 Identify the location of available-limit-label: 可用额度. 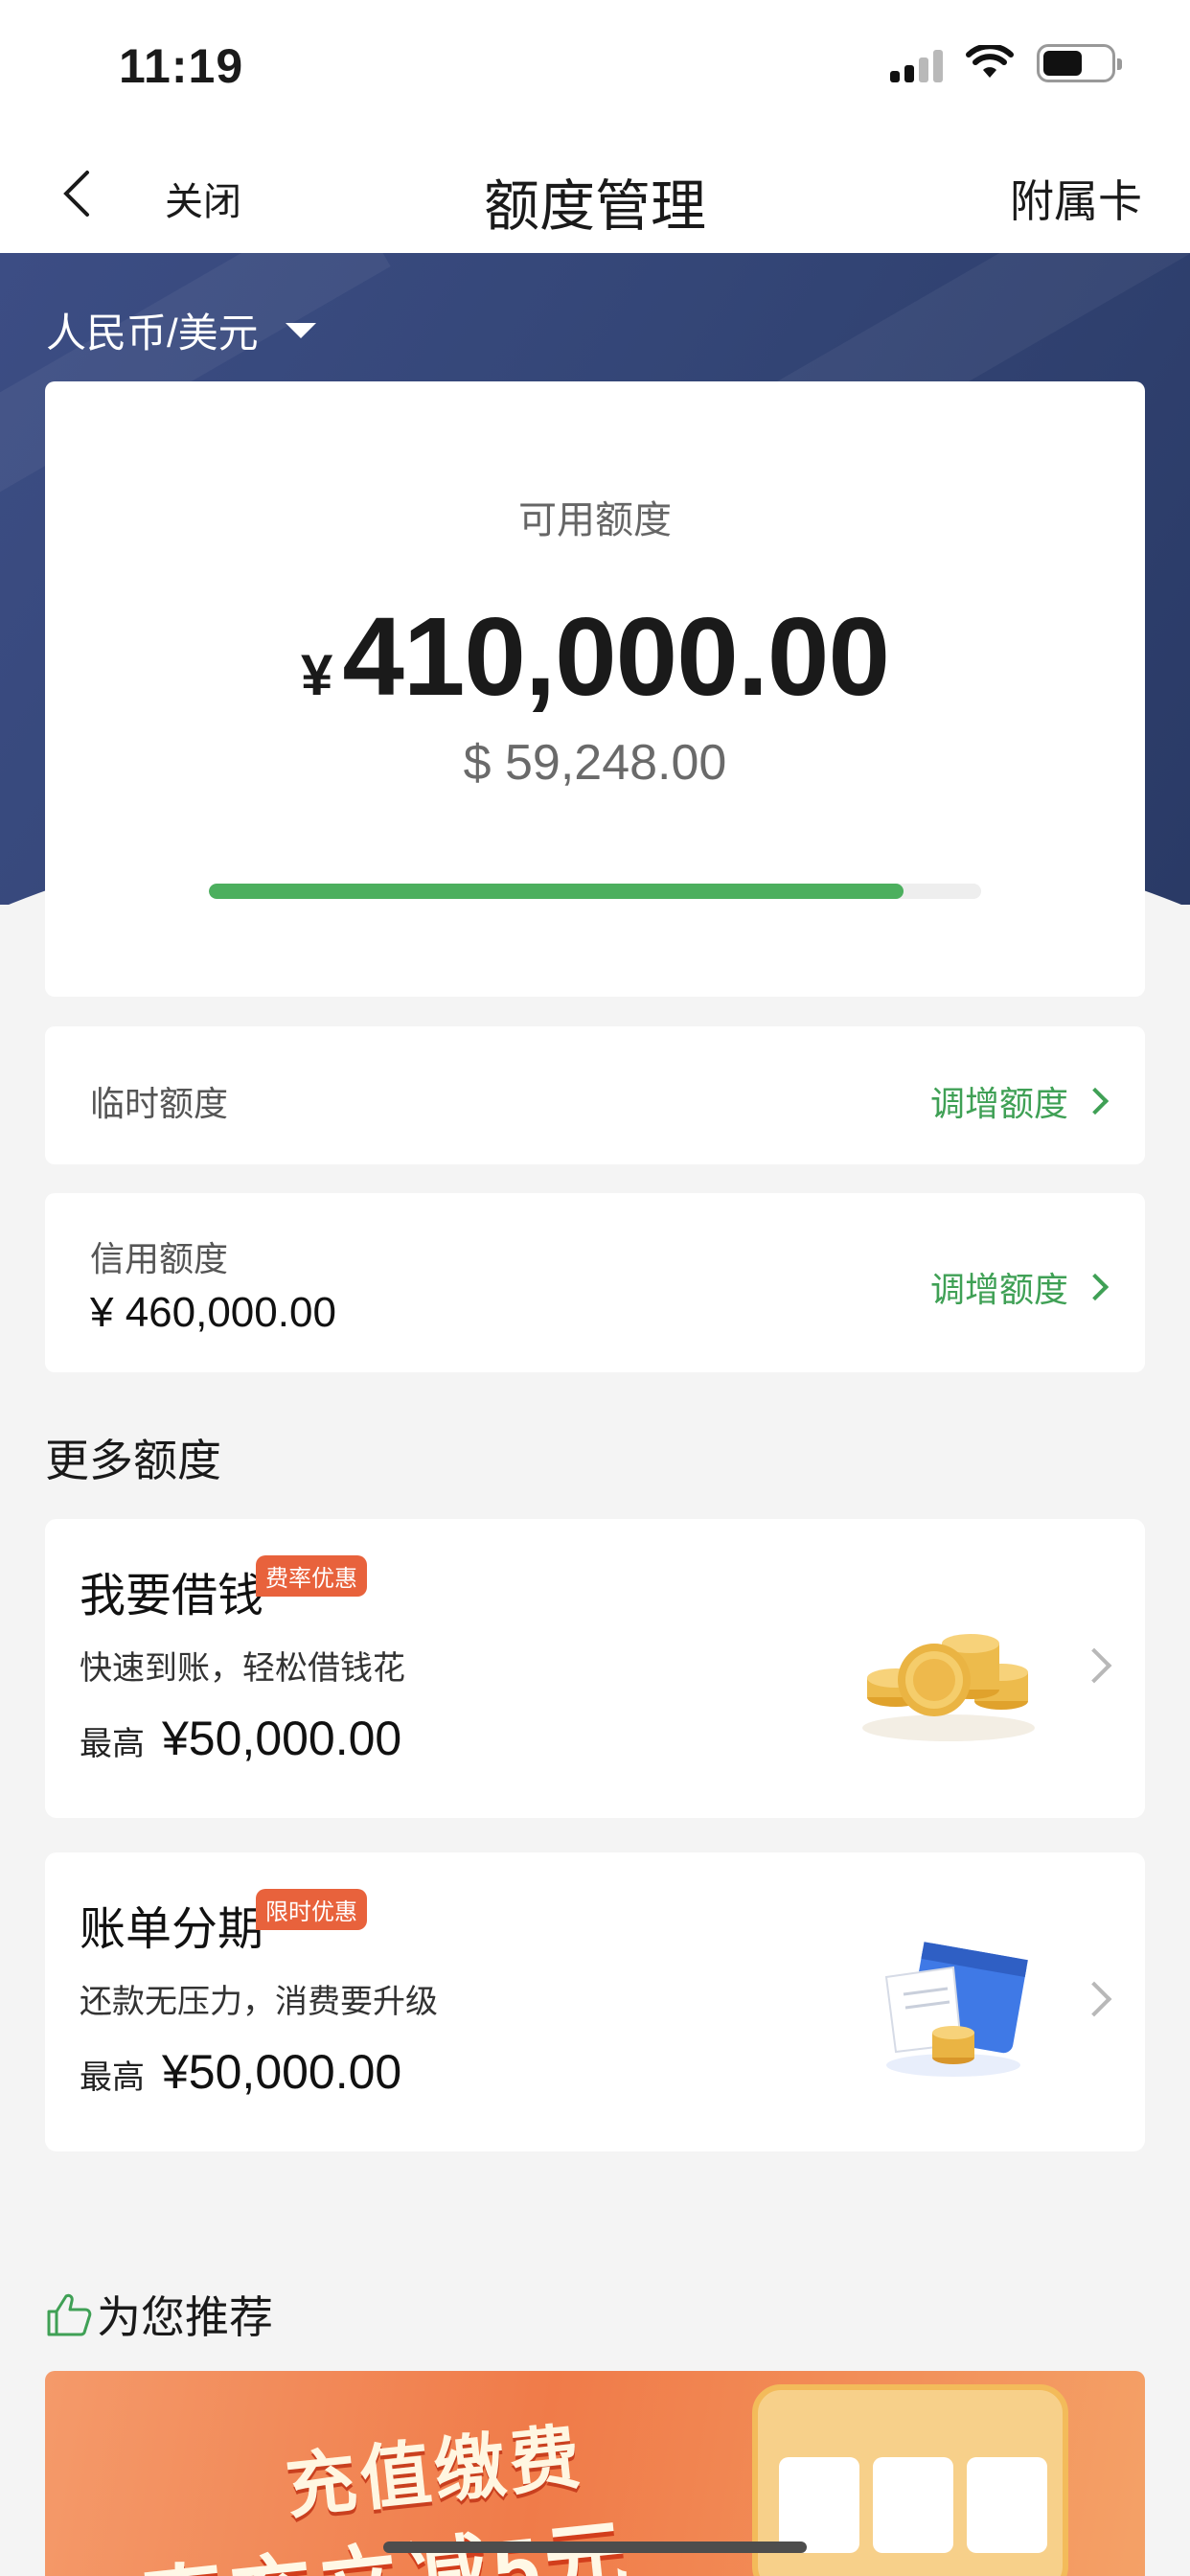
(595, 520).